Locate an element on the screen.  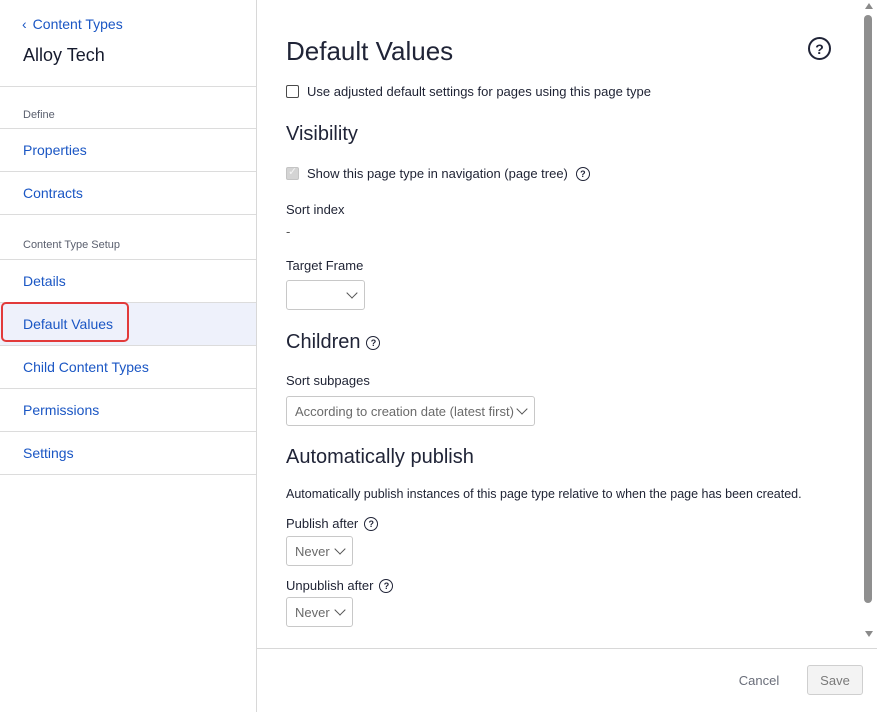
sidebar-item-default-values: Default Values is located at coordinates (128, 324).